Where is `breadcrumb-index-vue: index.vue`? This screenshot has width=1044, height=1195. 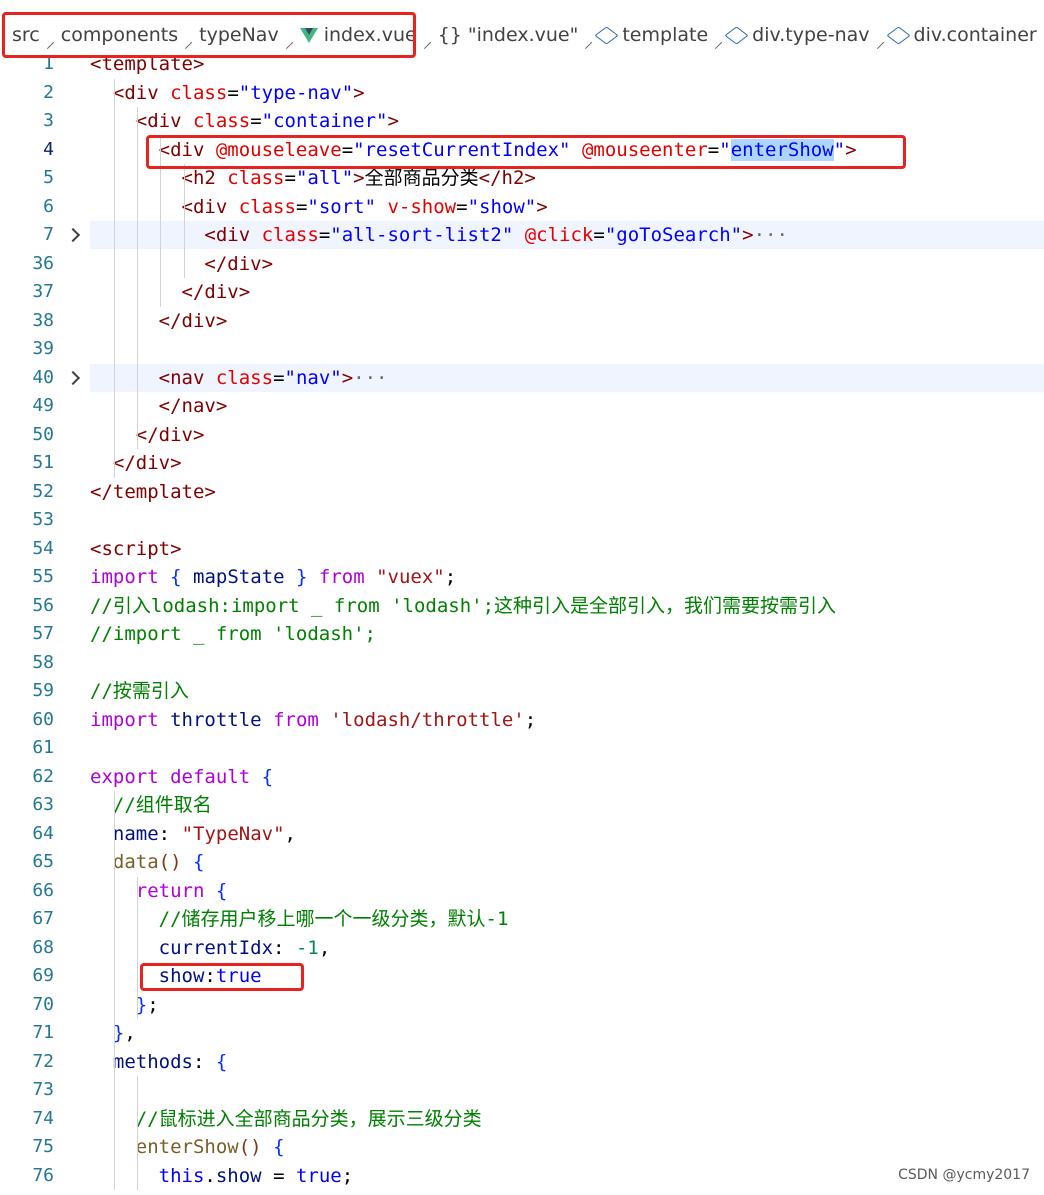 breadcrumb-index-vue: index.vue is located at coordinates (361, 37).